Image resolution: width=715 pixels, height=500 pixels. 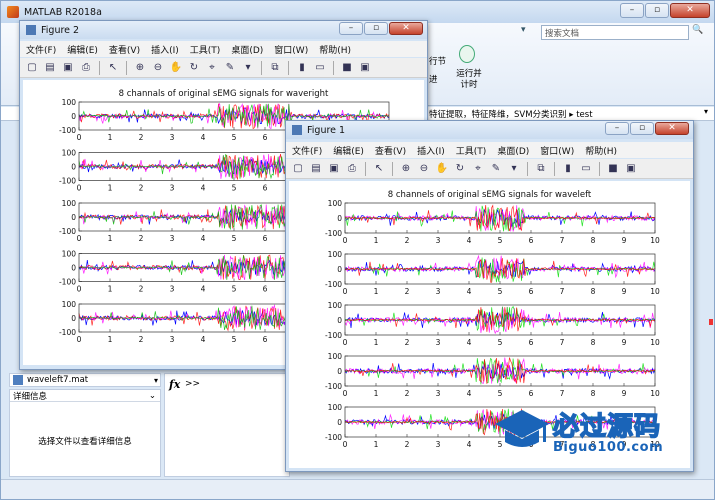 I want to click on path-dropdown-icon: ▾, so click(x=706, y=111).